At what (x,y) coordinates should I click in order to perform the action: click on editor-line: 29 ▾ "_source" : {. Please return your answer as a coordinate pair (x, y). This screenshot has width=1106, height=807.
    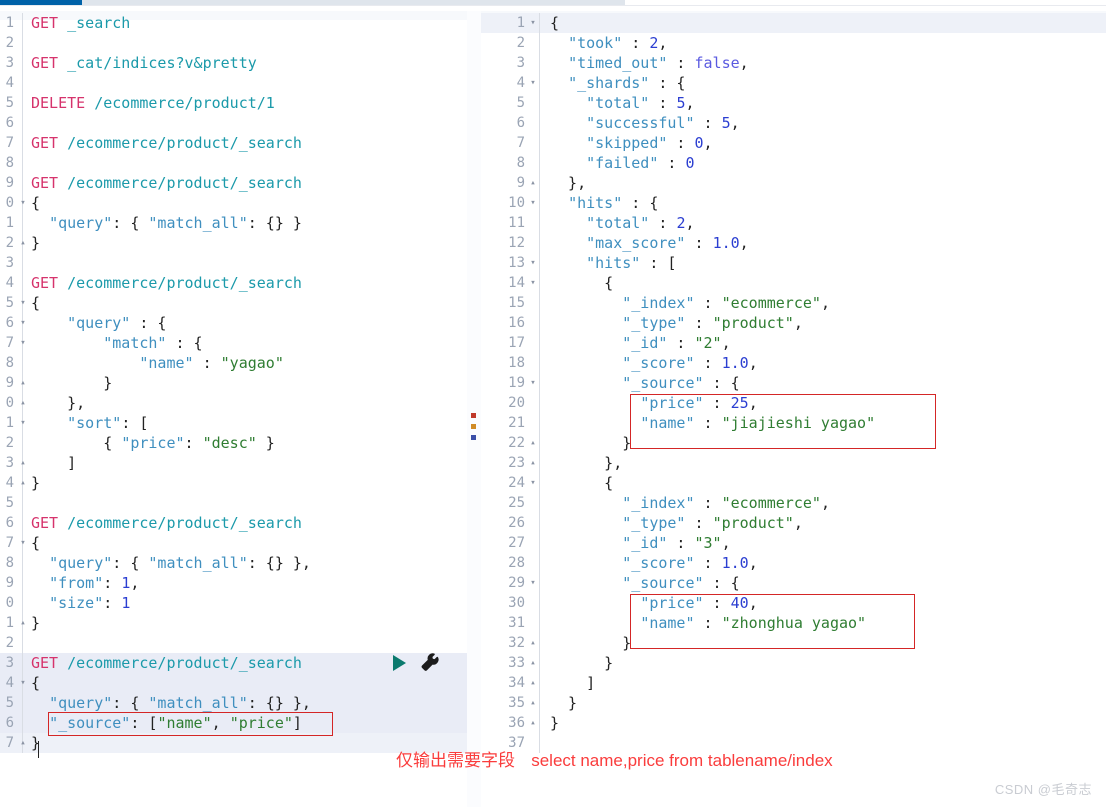
    Looking at the image, I should click on (793, 583).